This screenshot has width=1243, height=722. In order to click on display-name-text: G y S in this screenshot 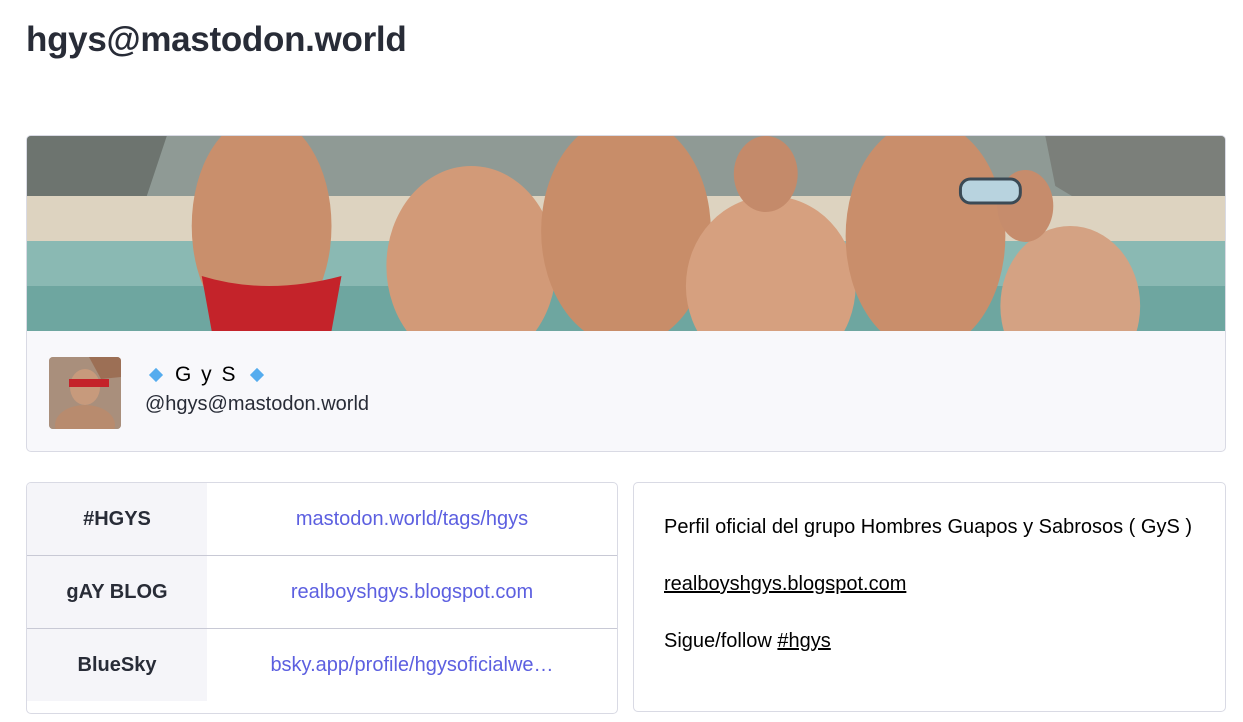, I will do `click(206, 374)`.